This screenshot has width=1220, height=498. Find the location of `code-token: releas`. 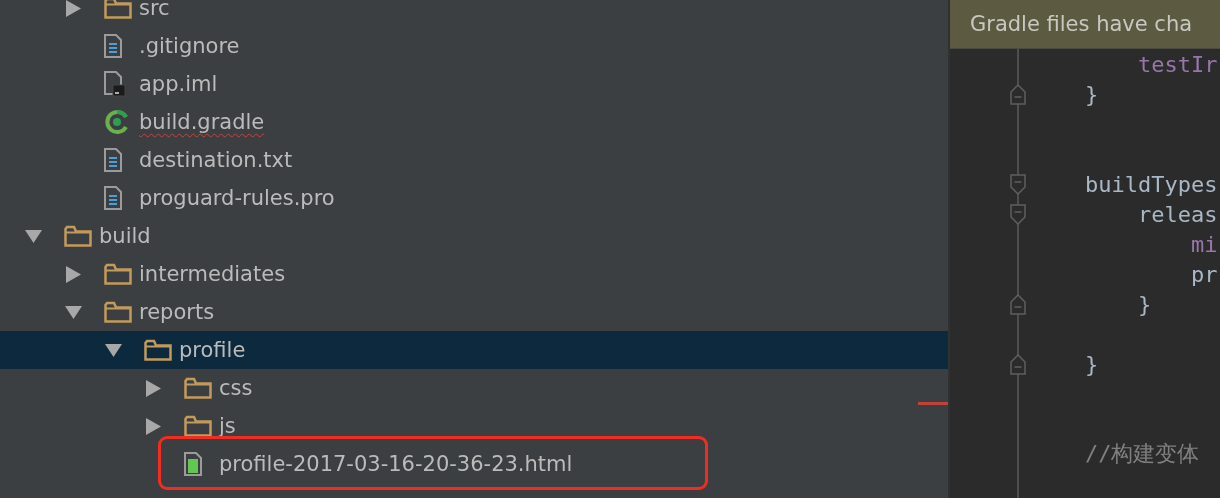

code-token: releas is located at coordinates (1178, 214).